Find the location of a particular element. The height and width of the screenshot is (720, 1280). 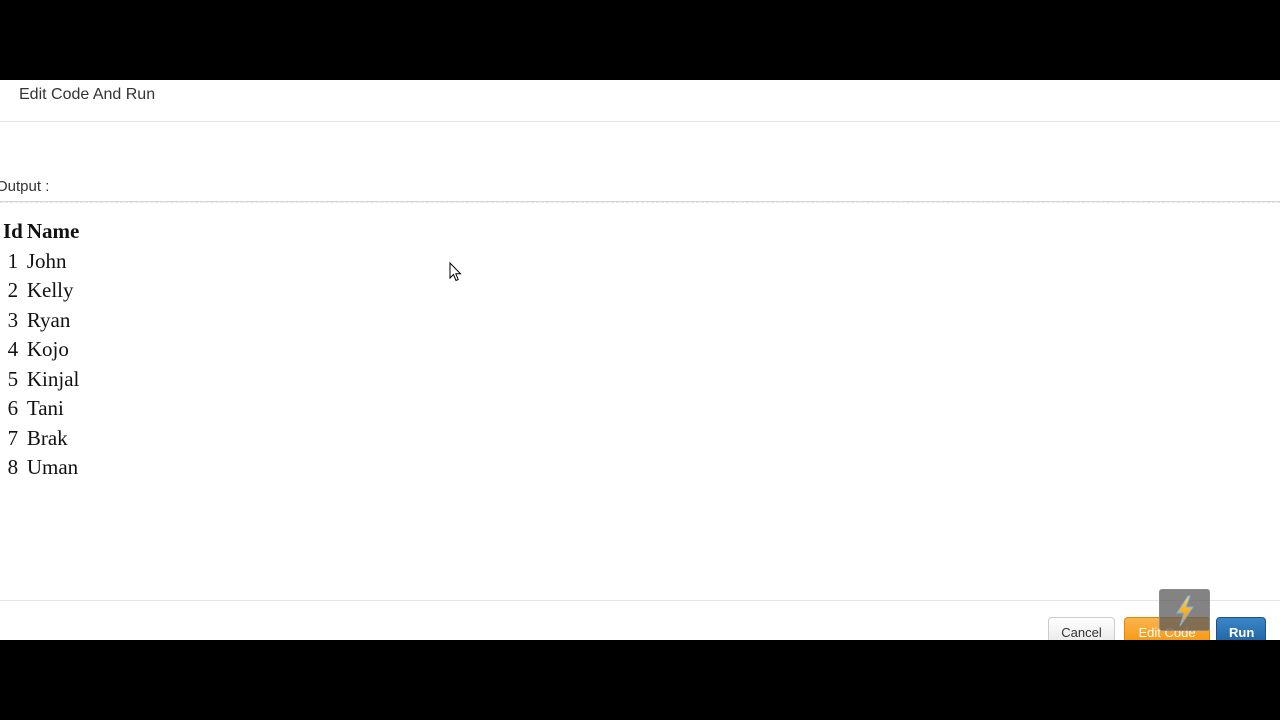

name-cell: Kelly is located at coordinates (50, 290).